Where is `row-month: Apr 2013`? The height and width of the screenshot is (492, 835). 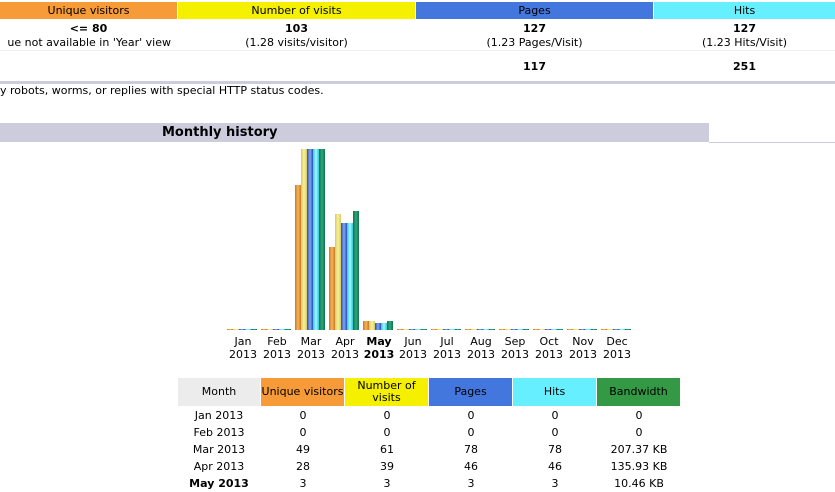
row-month: Apr 2013 is located at coordinates (219, 466).